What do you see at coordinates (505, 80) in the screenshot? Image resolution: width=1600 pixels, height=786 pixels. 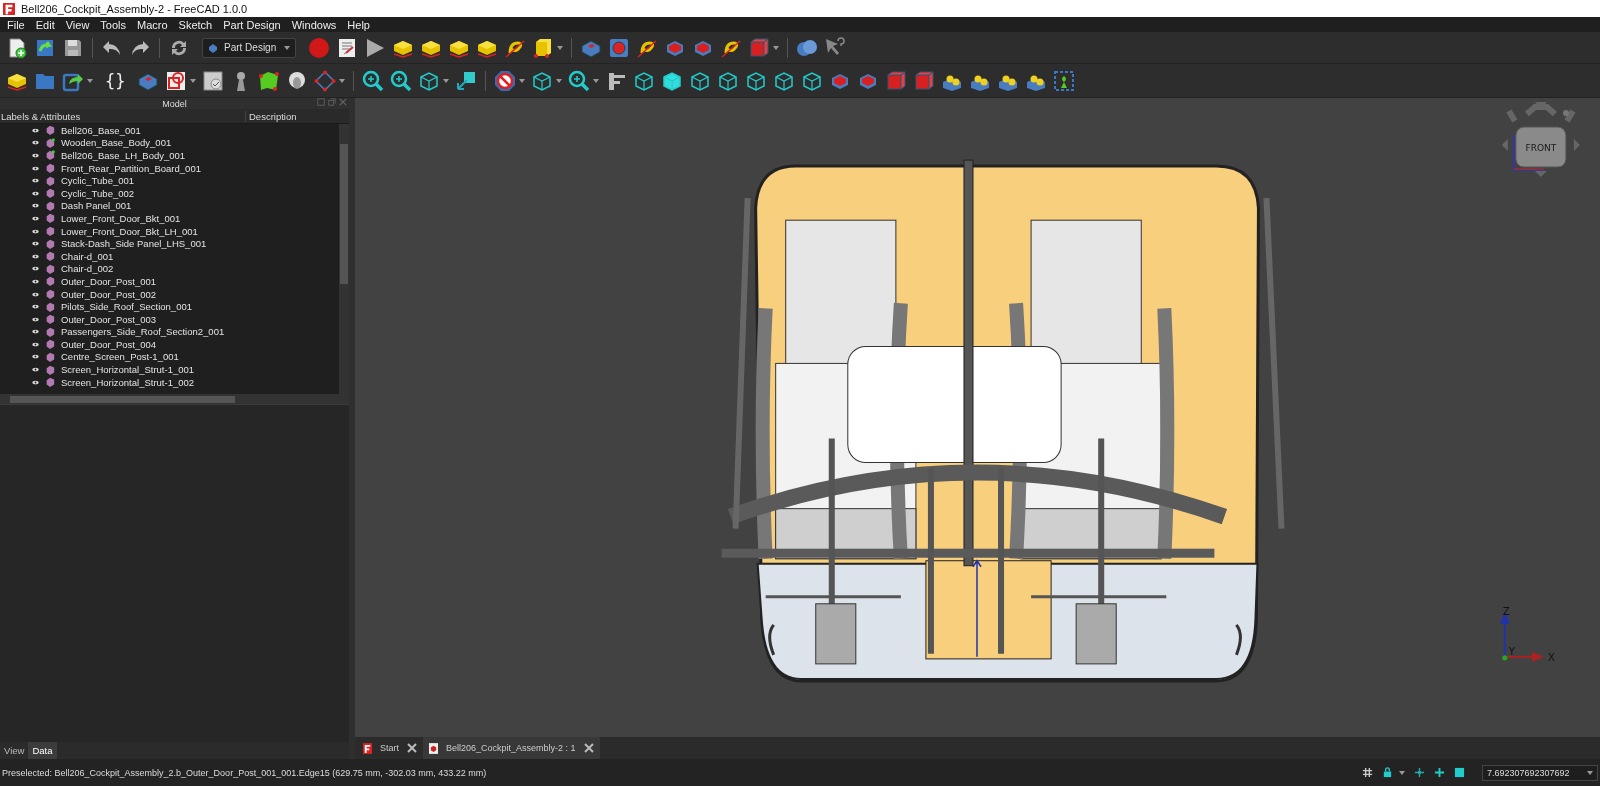 I see `no-sign-icon` at bounding box center [505, 80].